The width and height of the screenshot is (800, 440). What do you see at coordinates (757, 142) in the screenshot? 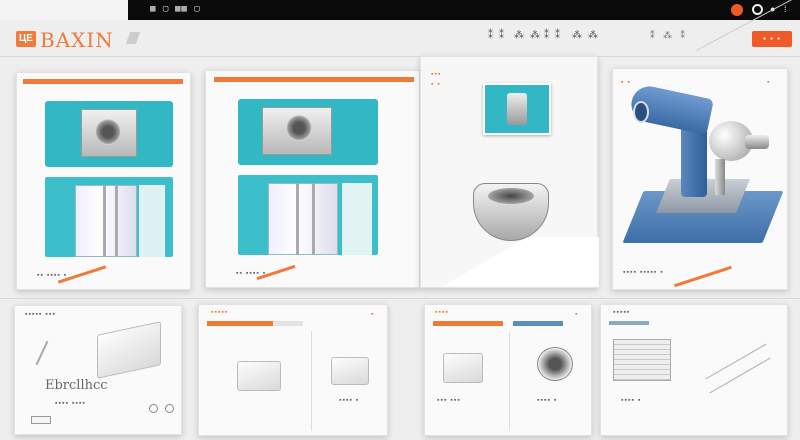
I see `machine-nozzle` at bounding box center [757, 142].